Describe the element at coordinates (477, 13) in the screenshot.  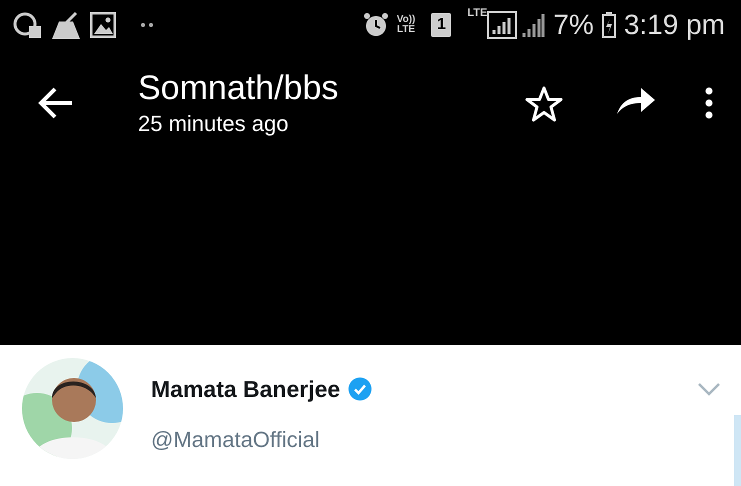
I see `network-type: LTE` at that location.